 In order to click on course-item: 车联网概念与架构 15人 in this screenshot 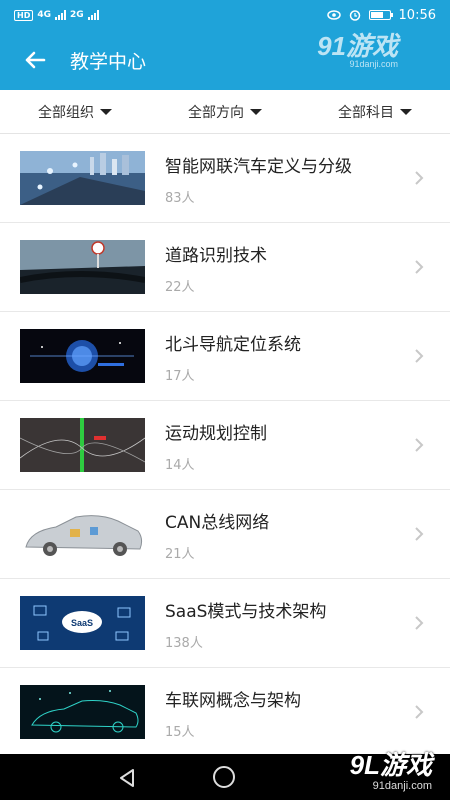, I will do `click(225, 712)`.